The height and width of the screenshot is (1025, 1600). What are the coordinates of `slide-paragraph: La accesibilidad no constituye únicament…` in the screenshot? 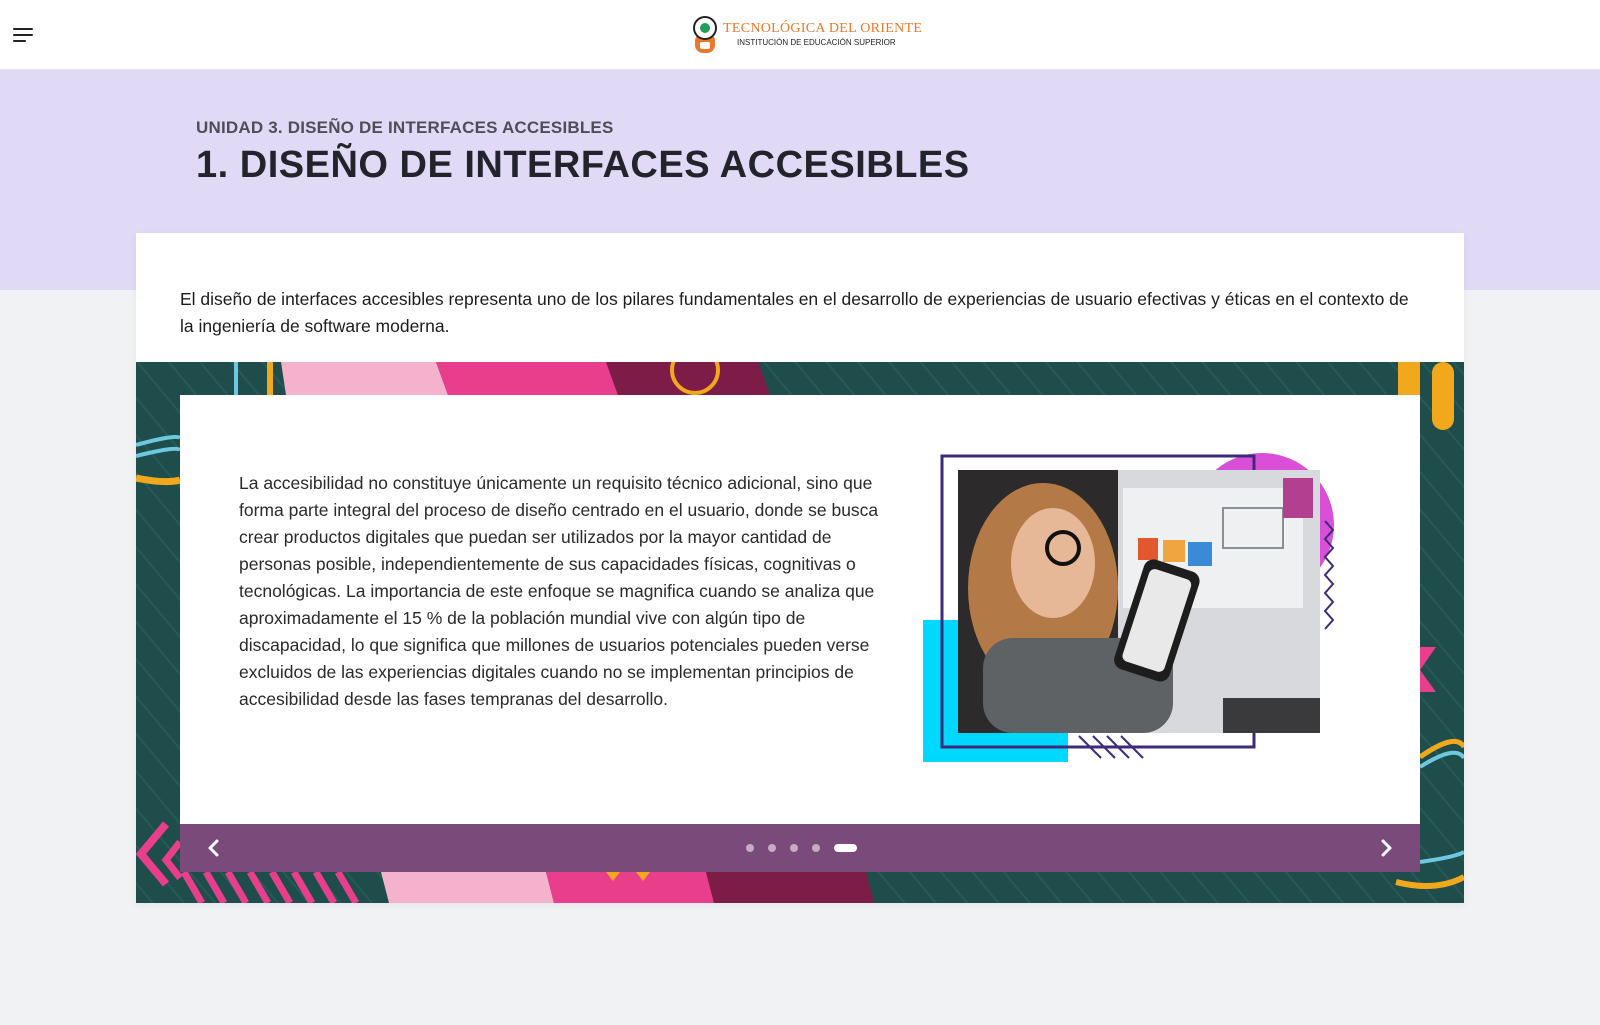 It's located at (559, 591).